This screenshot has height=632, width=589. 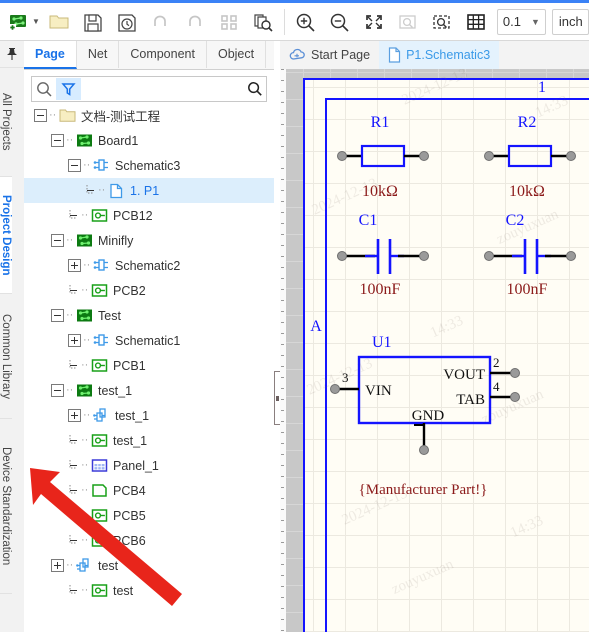 What do you see at coordinates (44, 89) in the screenshot?
I see `search-icon` at bounding box center [44, 89].